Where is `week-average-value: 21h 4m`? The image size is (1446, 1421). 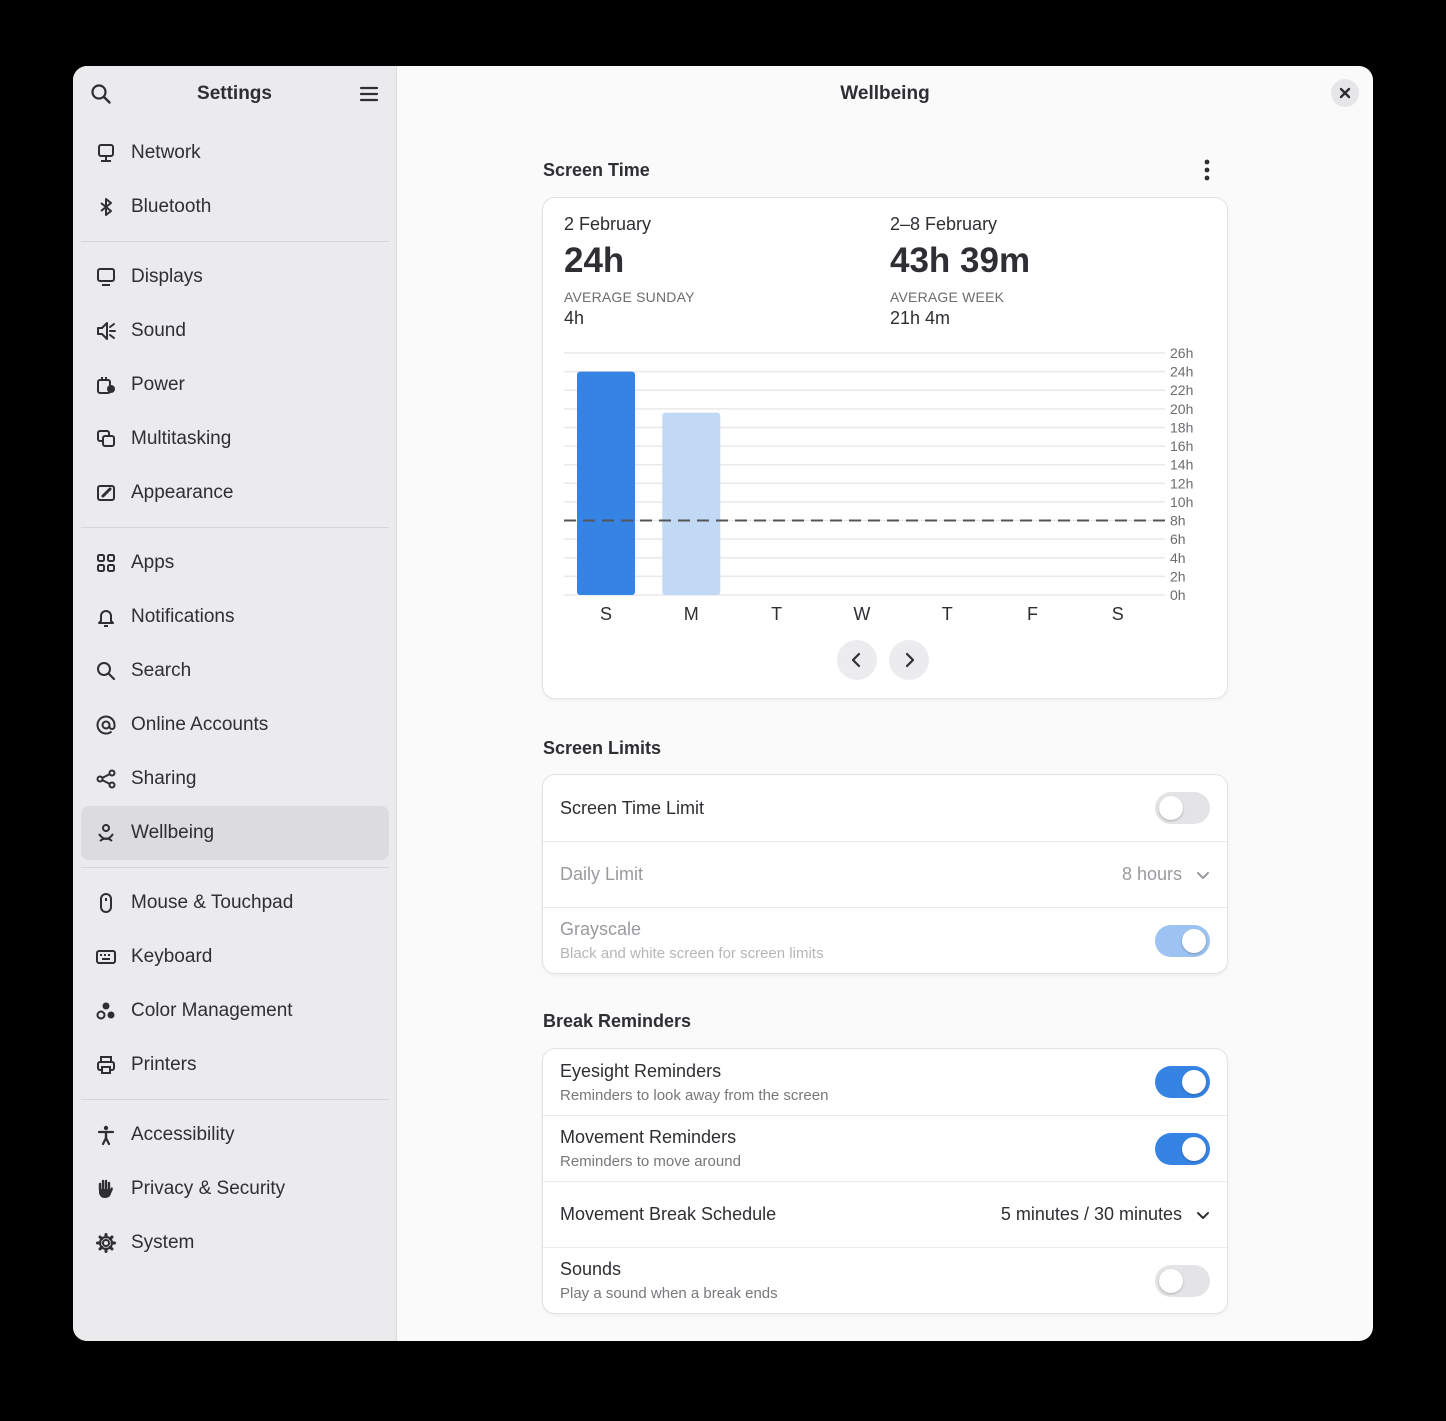
week-average-value: 21h 4m is located at coordinates (920, 318).